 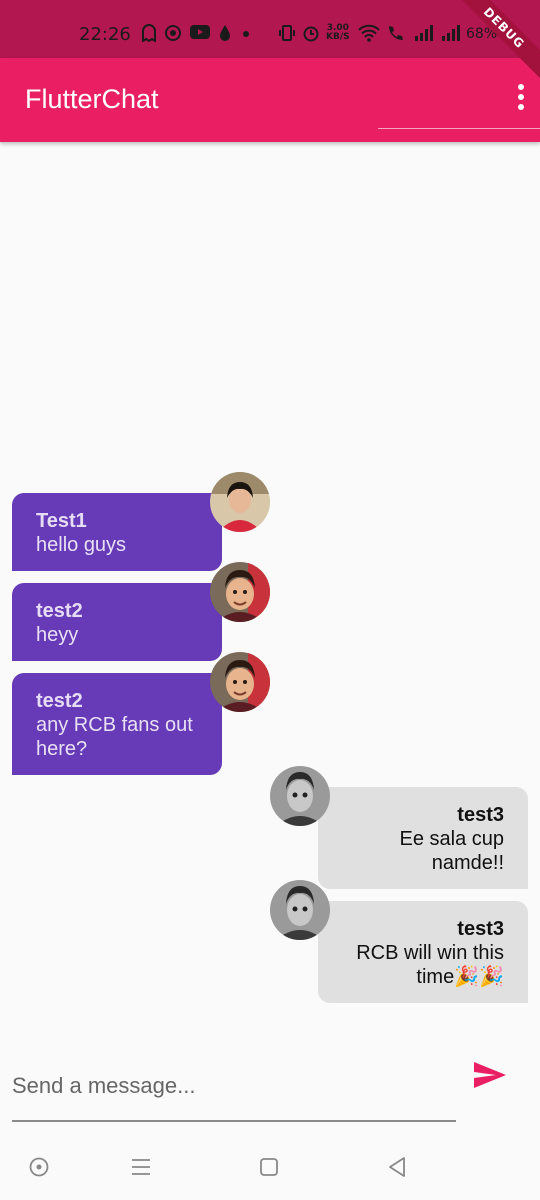 I want to click on circle-dot-icon, so click(x=39, y=1167).